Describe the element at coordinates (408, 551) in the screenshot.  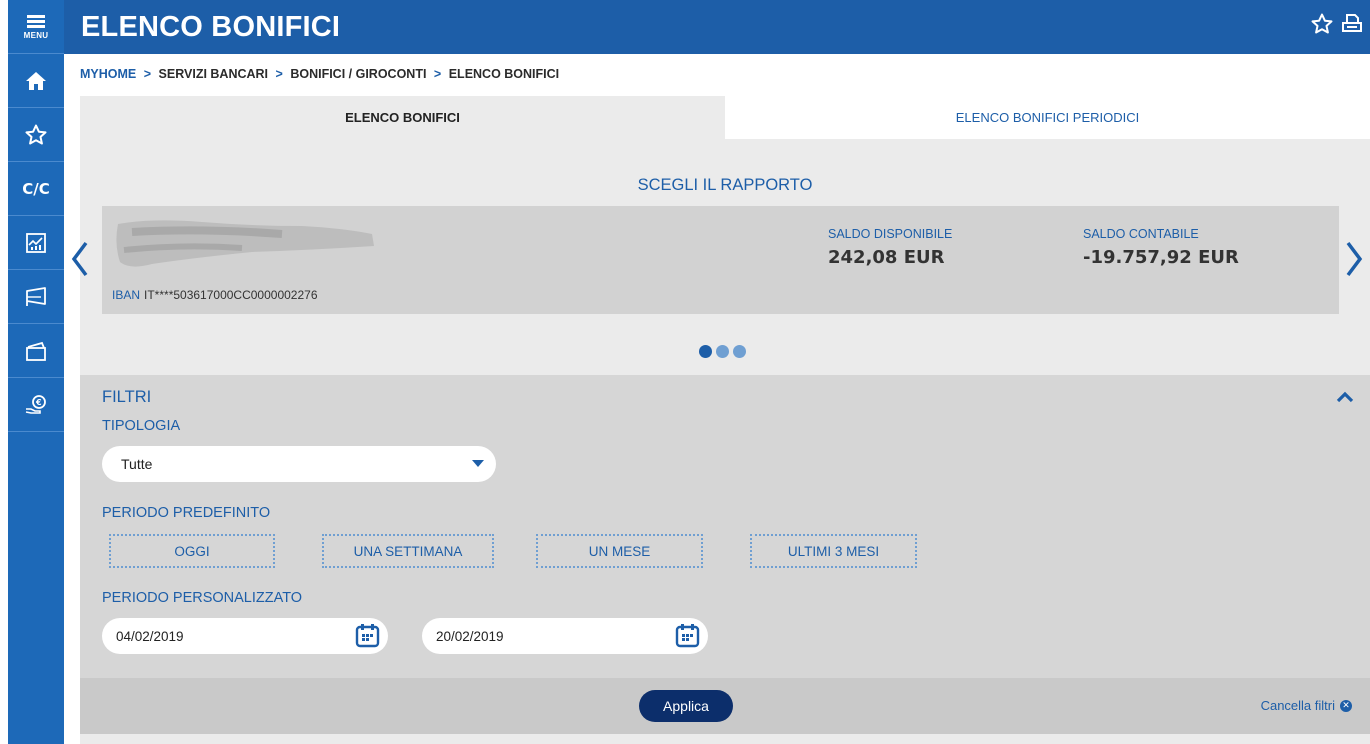
I see `period-week-button: UNA SETTIMANA` at that location.